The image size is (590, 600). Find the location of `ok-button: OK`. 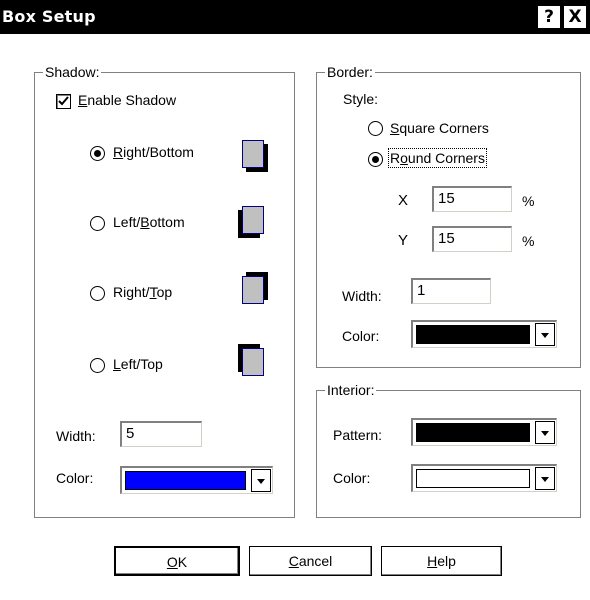

ok-button: OK is located at coordinates (177, 561).